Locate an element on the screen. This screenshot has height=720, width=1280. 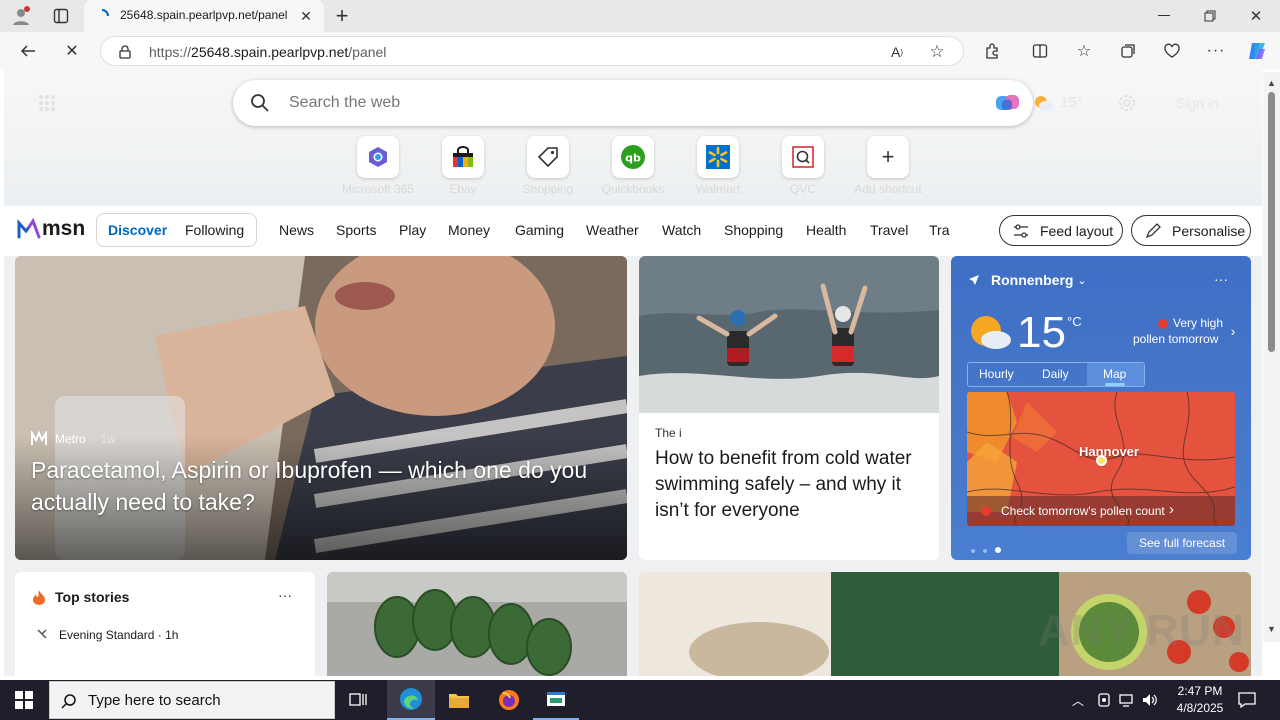
pollen-map: Hannover Check tomorrow's pollen count › is located at coordinates (1101, 459).